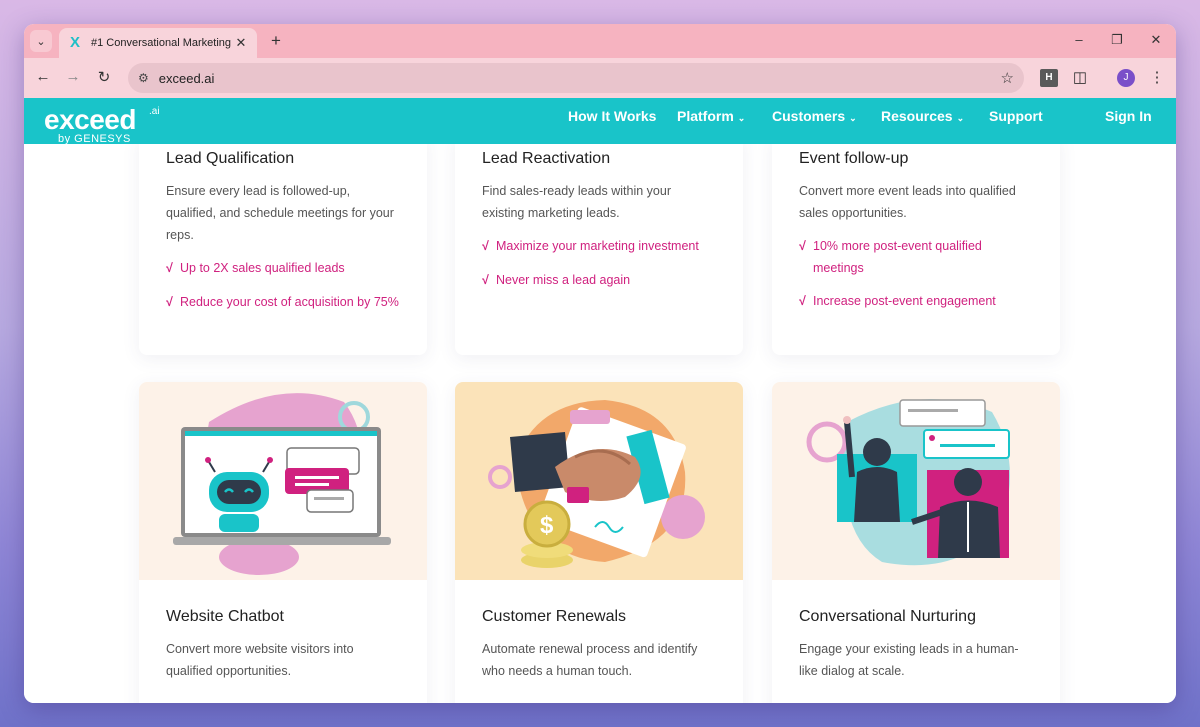 This screenshot has width=1200, height=727. I want to click on extension-h-icon: H, so click(1049, 78).